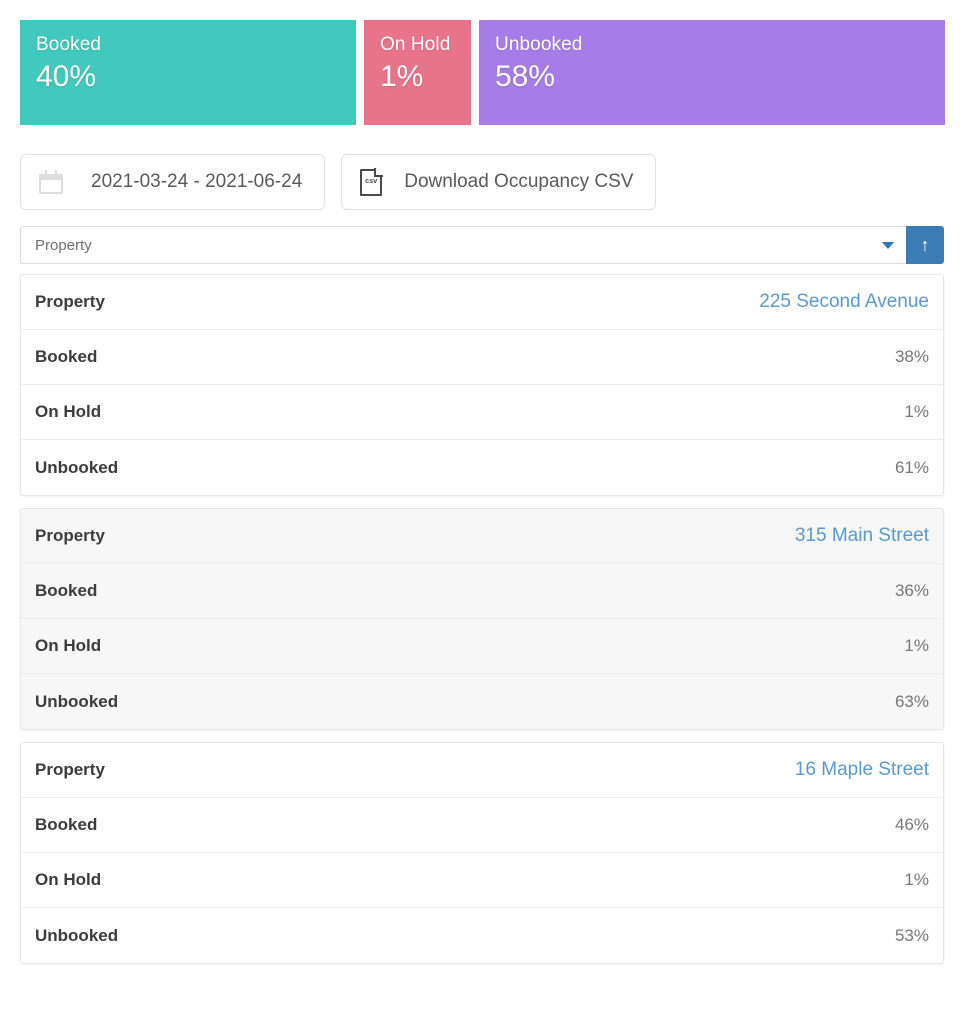  What do you see at coordinates (844, 302) in the screenshot?
I see `property-name-link: 225 Second Avenue` at bounding box center [844, 302].